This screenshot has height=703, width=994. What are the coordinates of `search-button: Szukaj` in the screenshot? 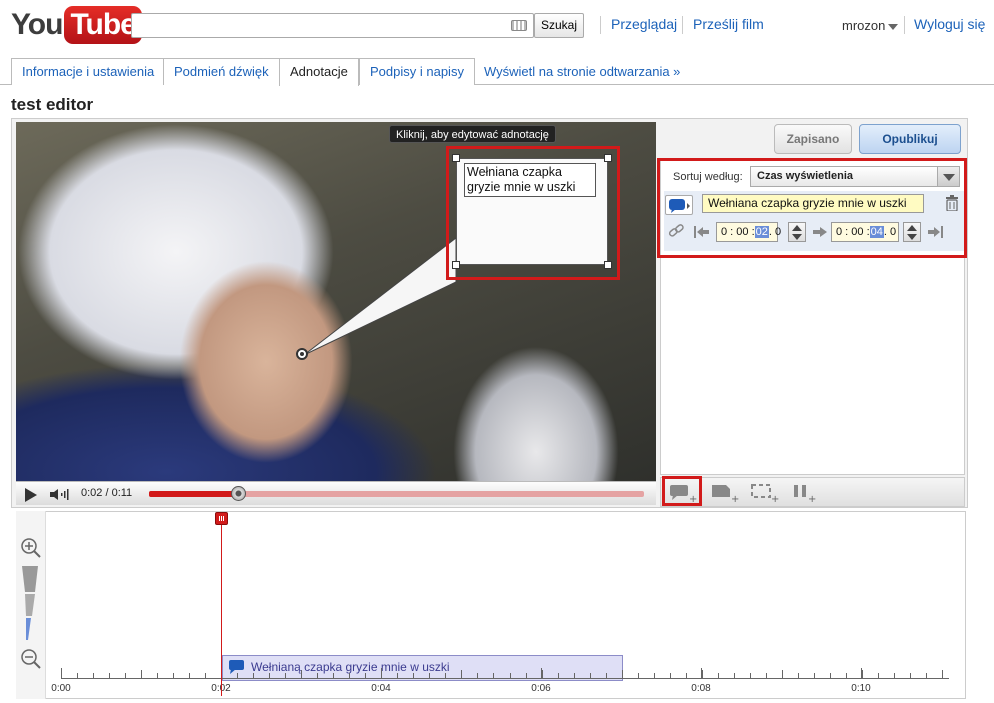 It's located at (559, 25).